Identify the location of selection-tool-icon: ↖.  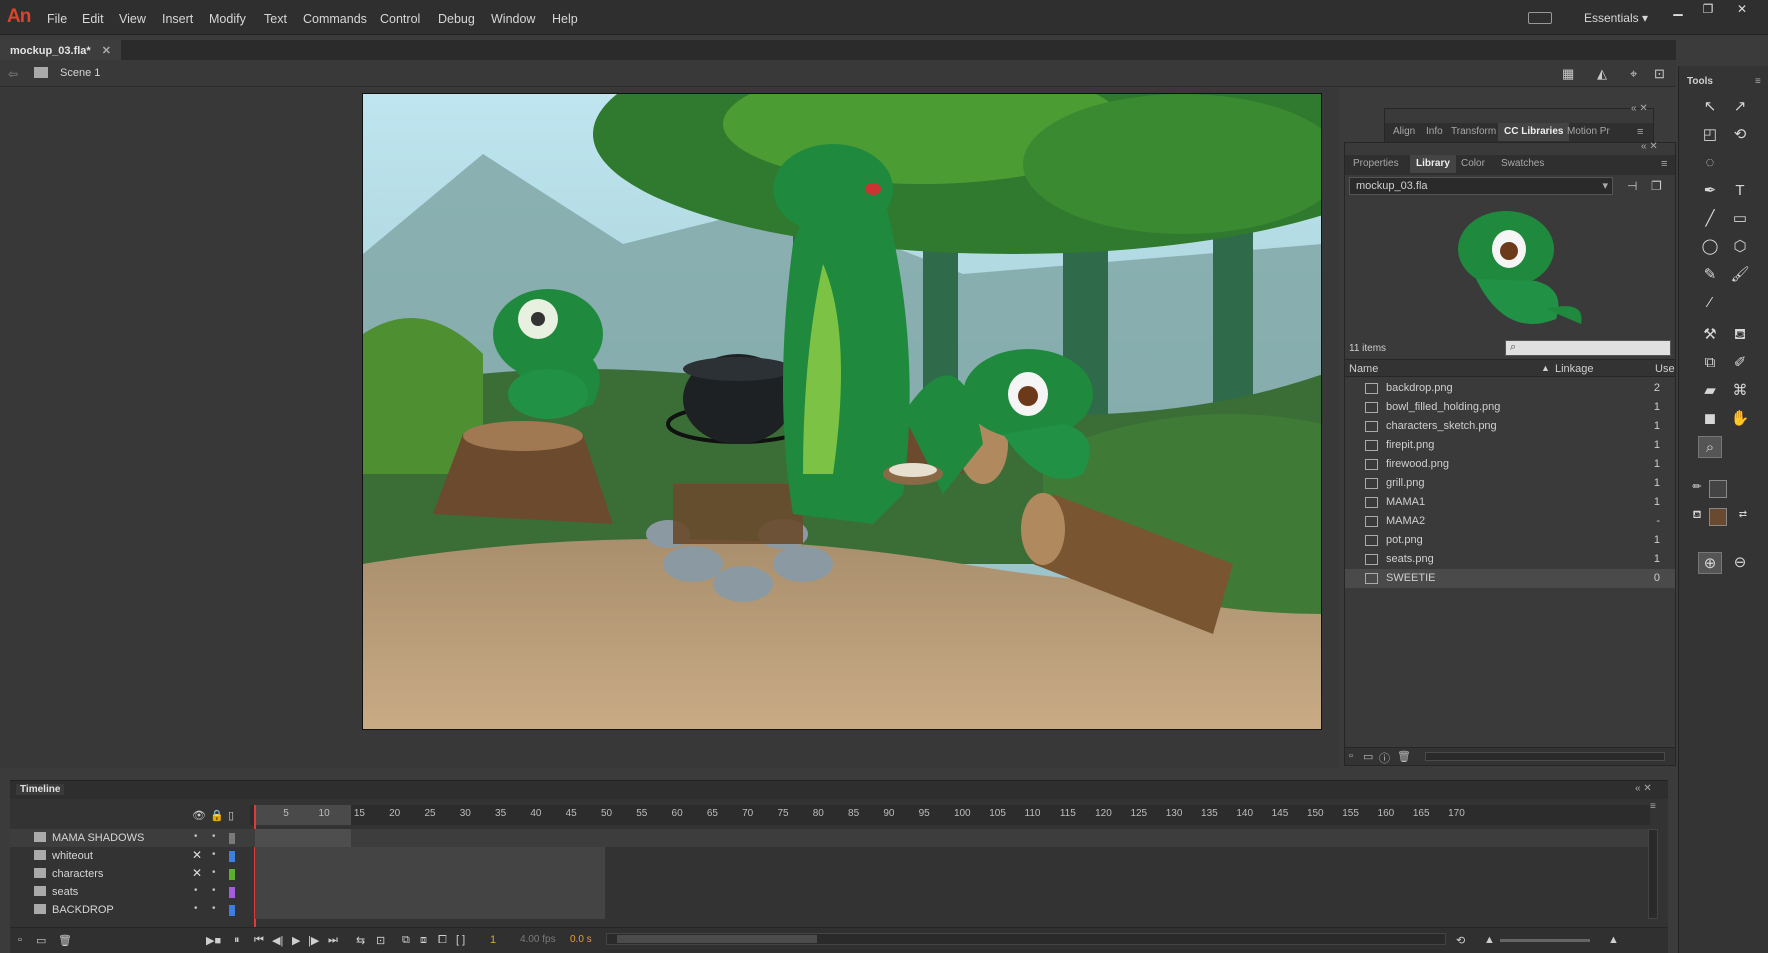
(1710, 107).